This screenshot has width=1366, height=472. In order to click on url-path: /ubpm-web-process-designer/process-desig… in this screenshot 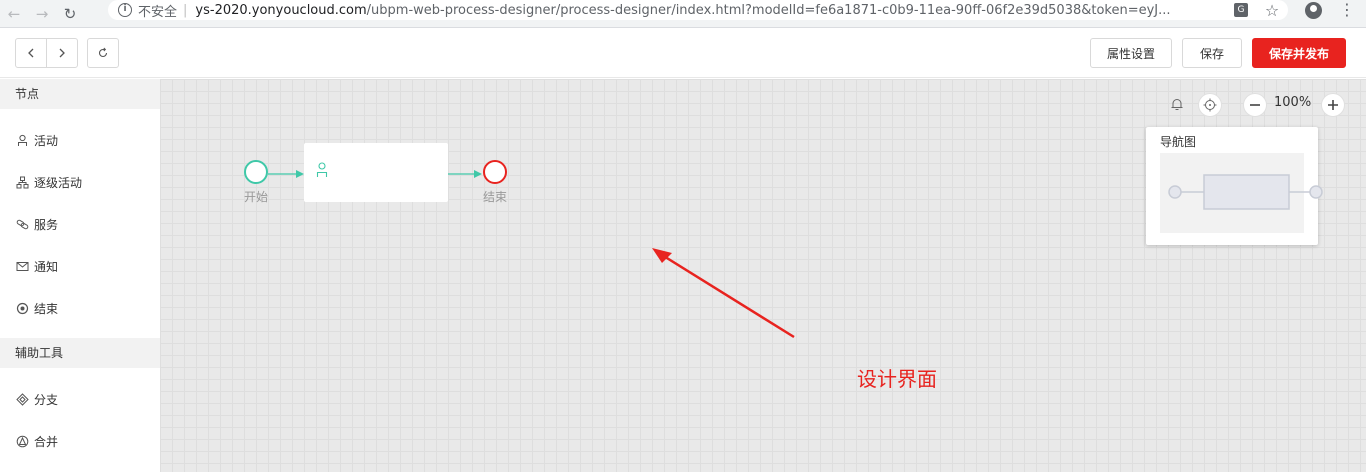, I will do `click(768, 10)`.